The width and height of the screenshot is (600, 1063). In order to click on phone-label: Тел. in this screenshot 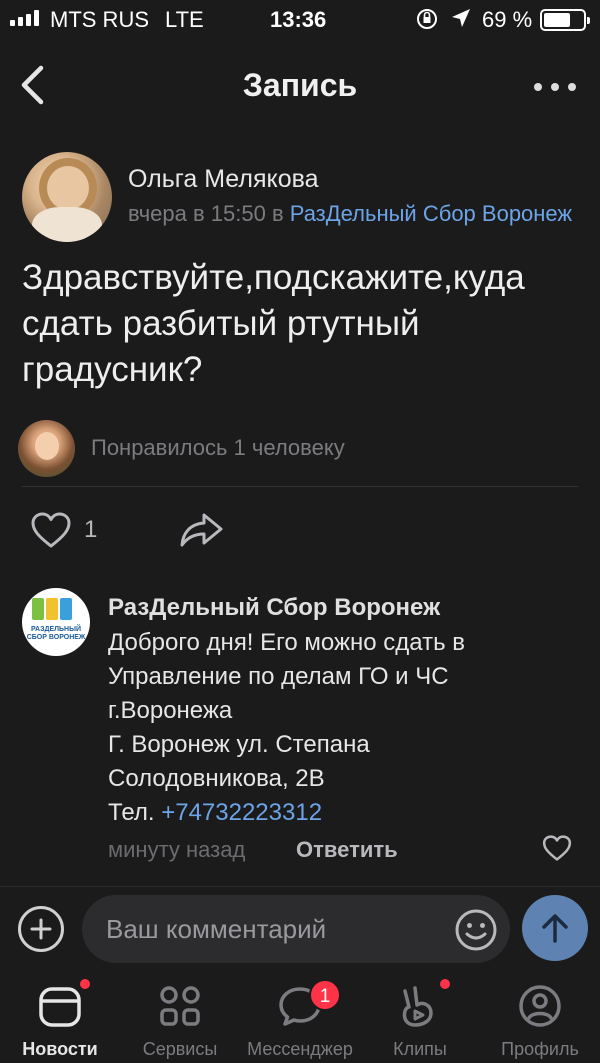, I will do `click(135, 812)`.